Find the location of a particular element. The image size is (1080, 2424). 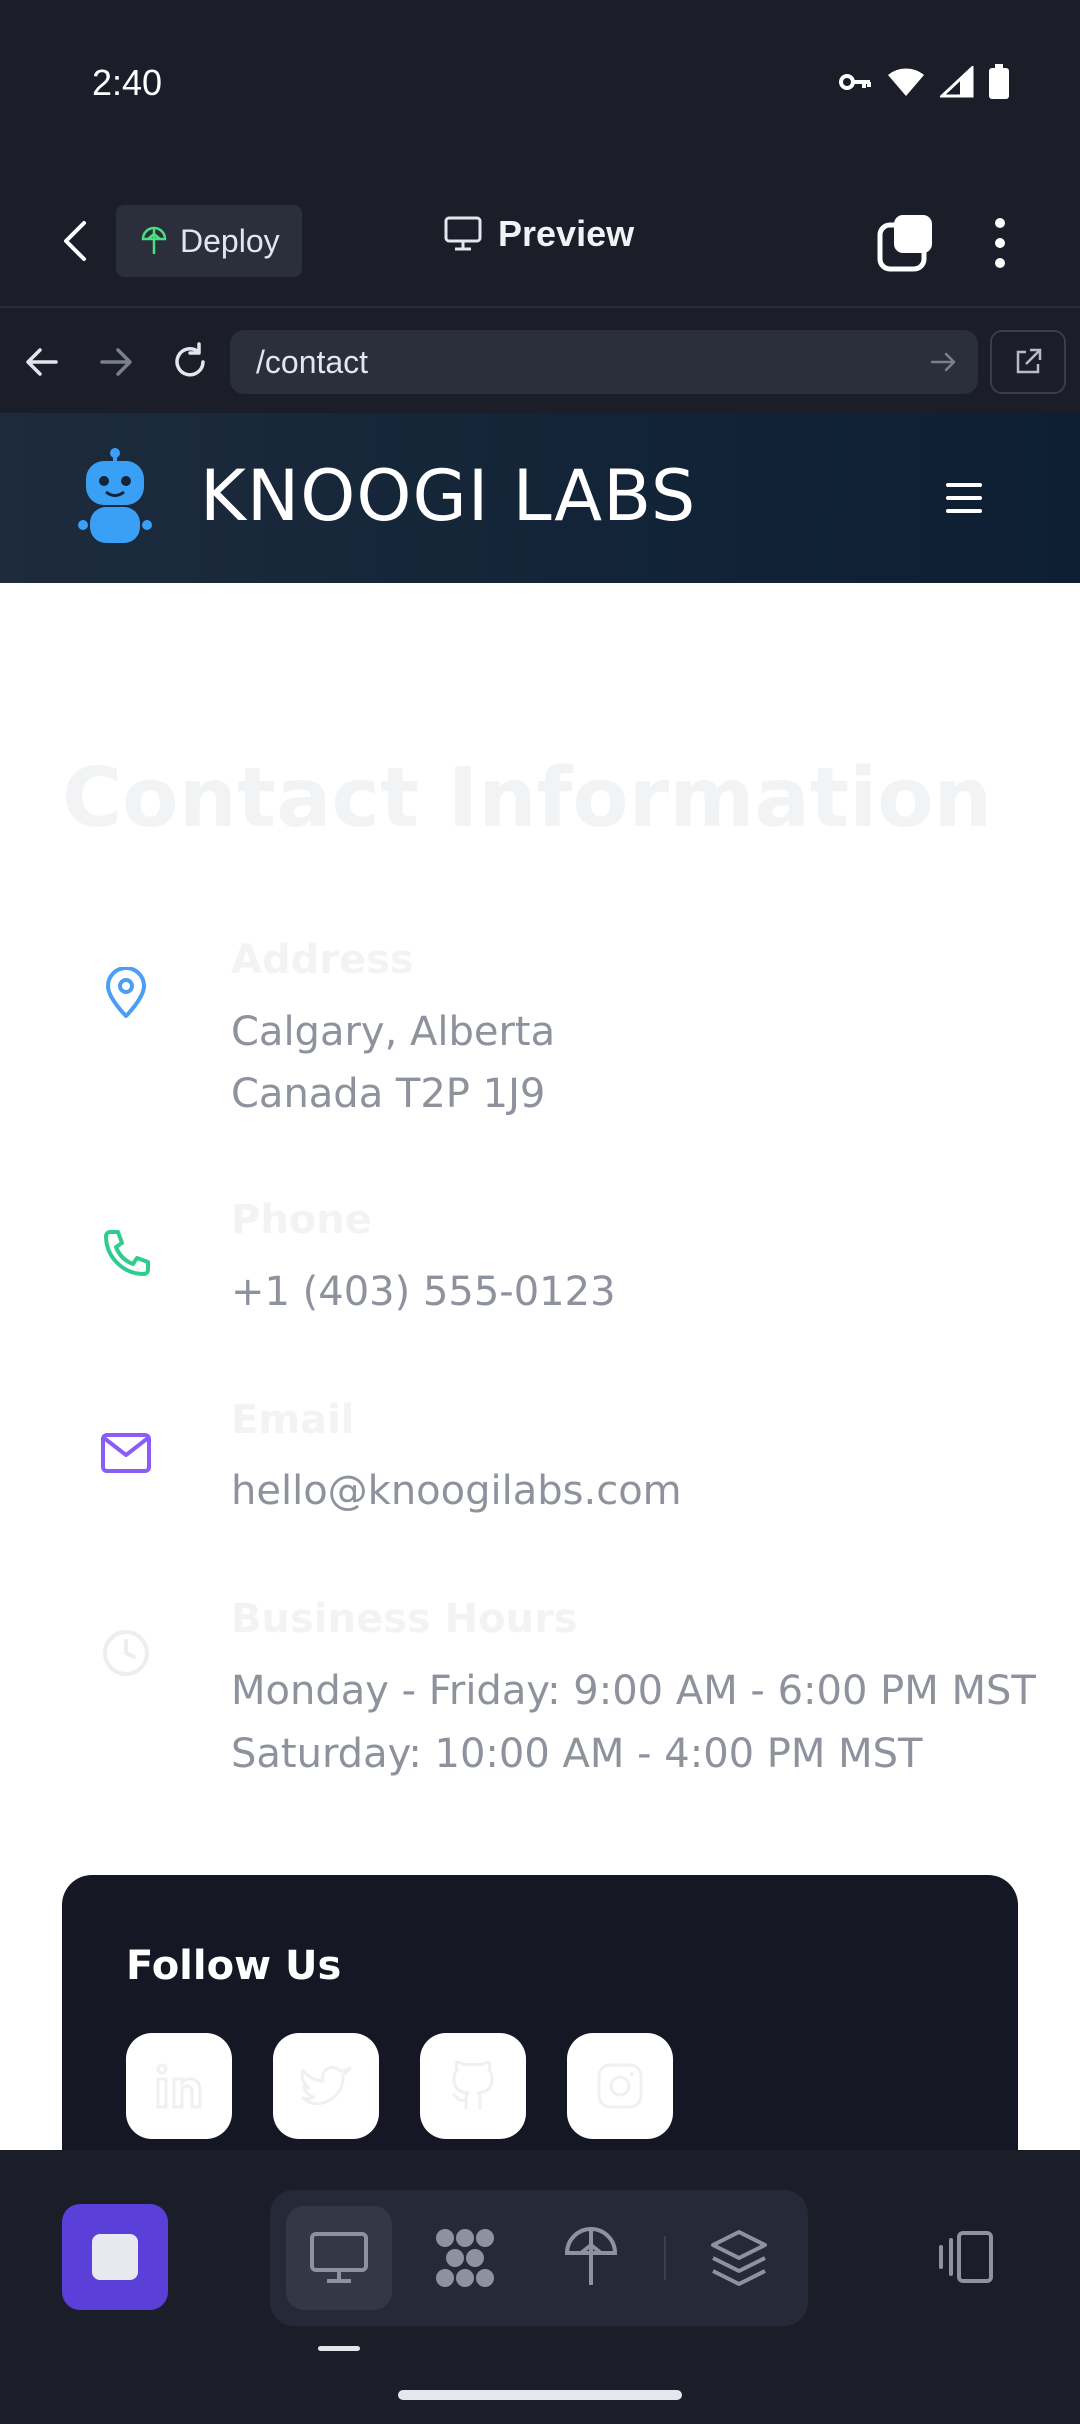

divider is located at coordinates (665, 2258).